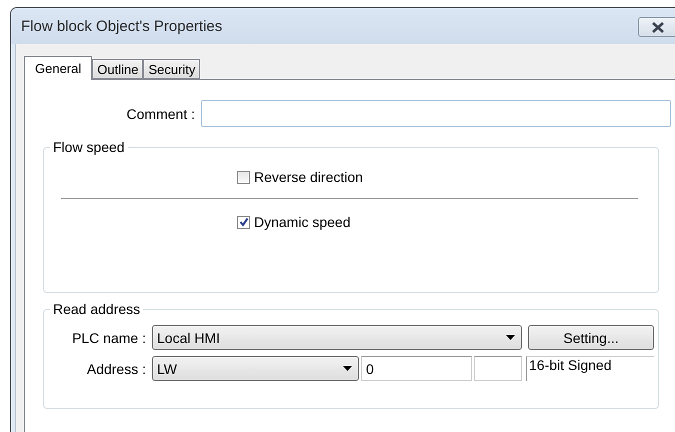 The height and width of the screenshot is (432, 675). What do you see at coordinates (118, 69) in the screenshot?
I see `tab: Outline` at bounding box center [118, 69].